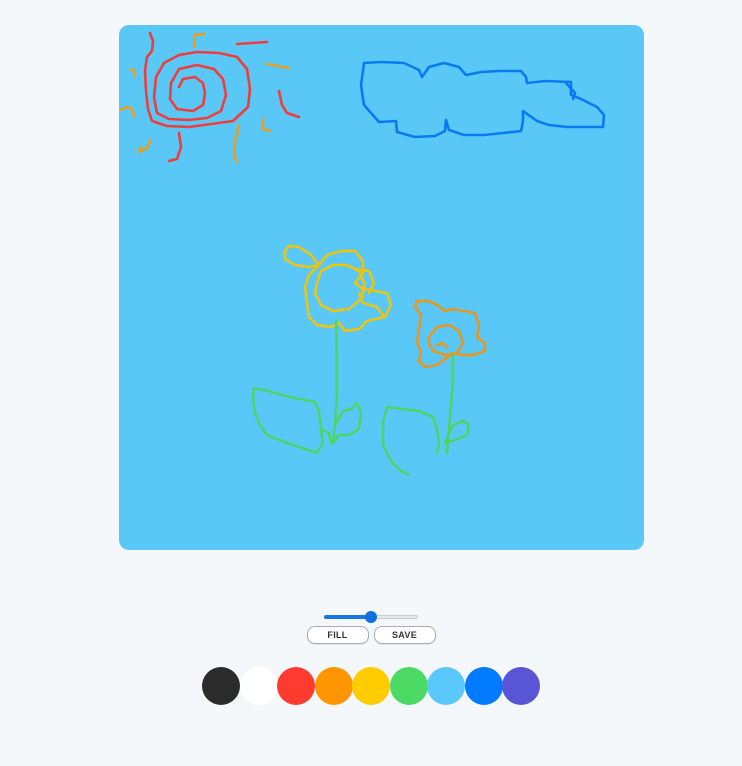 This screenshot has height=766, width=742. Describe the element at coordinates (333, 686) in the screenshot. I see `color-swatch-orange` at that location.